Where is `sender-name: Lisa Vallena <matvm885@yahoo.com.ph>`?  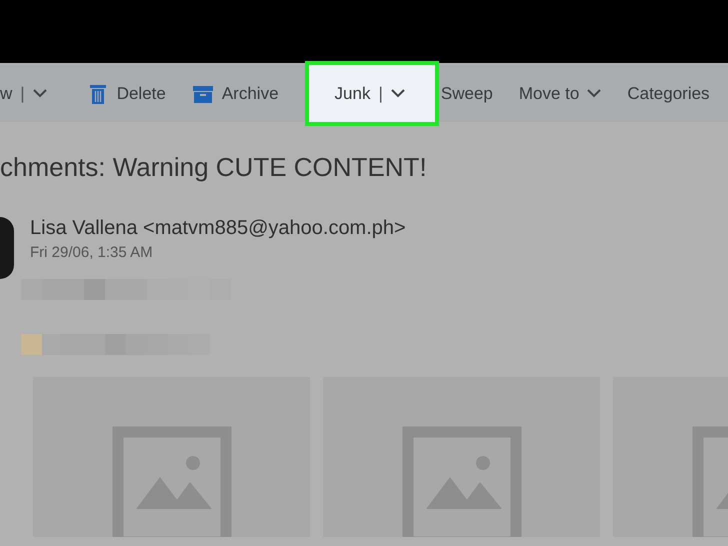
sender-name: Lisa Vallena <matvm885@yahoo.com.ph> is located at coordinates (218, 228).